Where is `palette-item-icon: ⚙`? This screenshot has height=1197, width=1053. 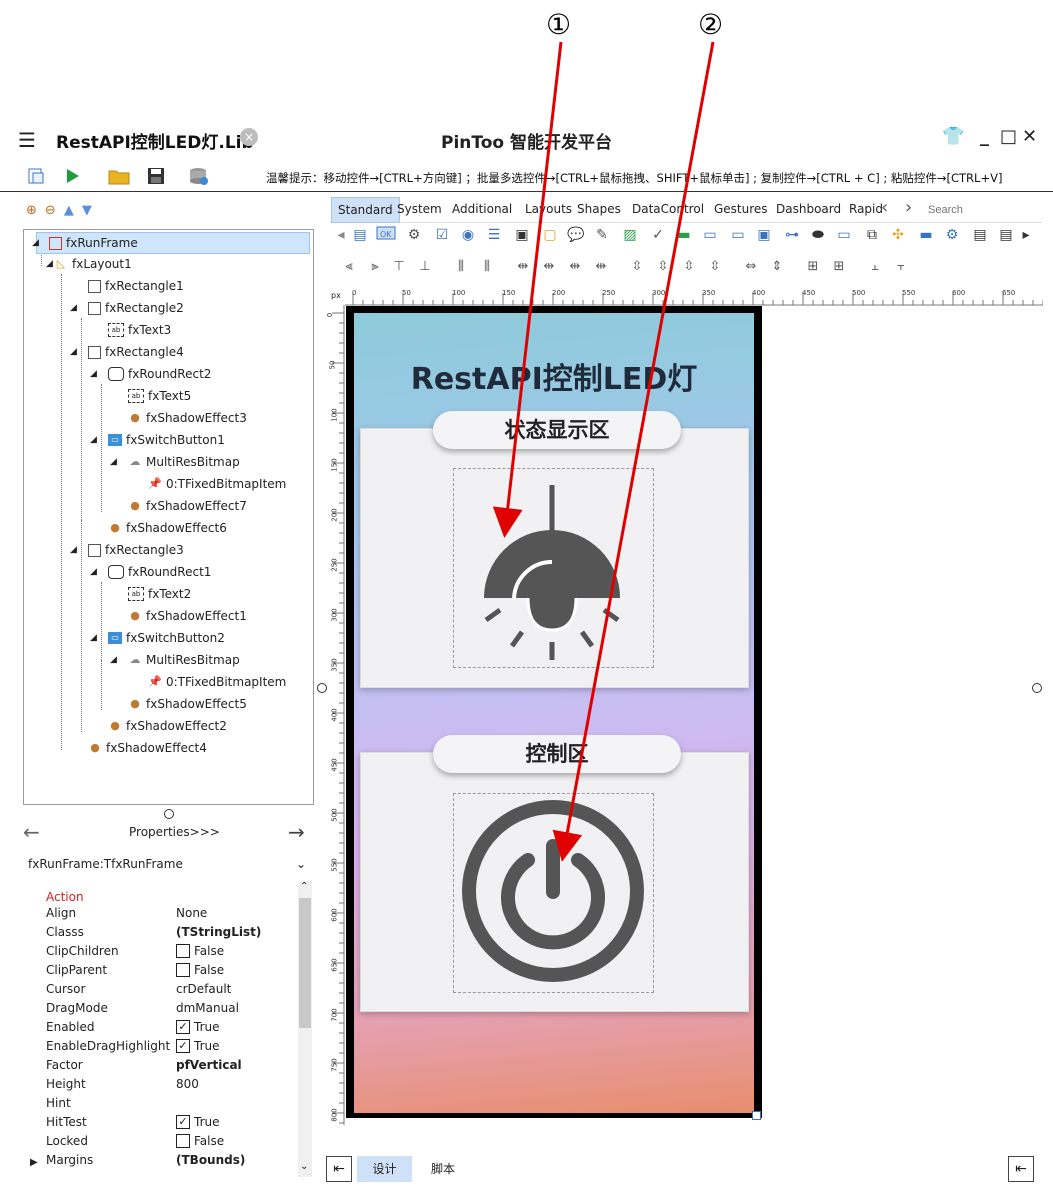
palette-item-icon: ⚙ is located at coordinates (952, 235).